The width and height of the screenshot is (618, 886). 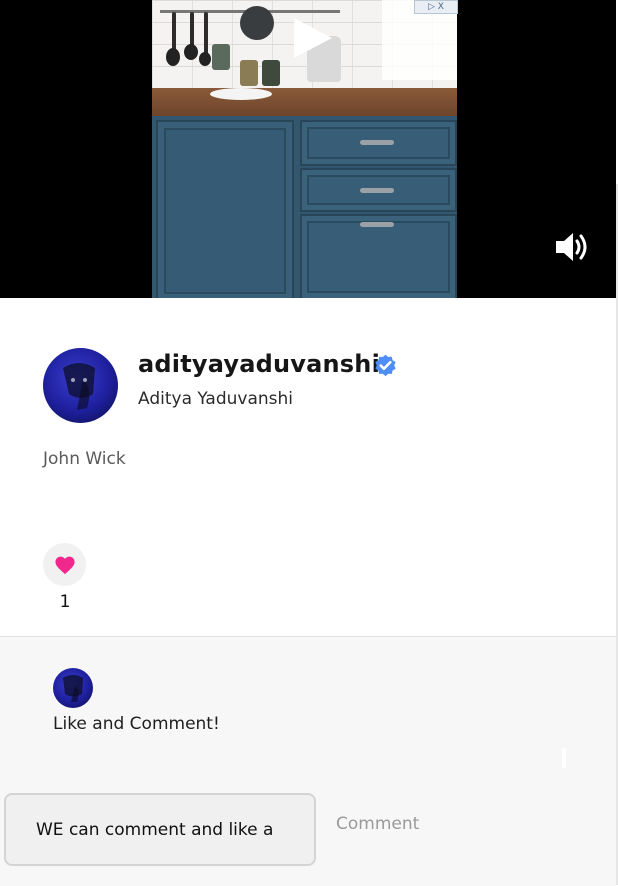 What do you see at coordinates (65, 602) in the screenshot?
I see `like-count: 1` at bounding box center [65, 602].